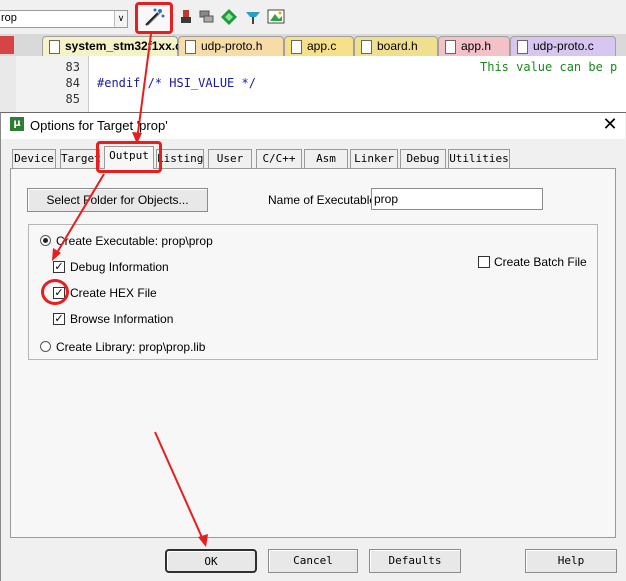  Describe the element at coordinates (313, 561) in the screenshot. I see `cancel-button: Cancel` at that location.